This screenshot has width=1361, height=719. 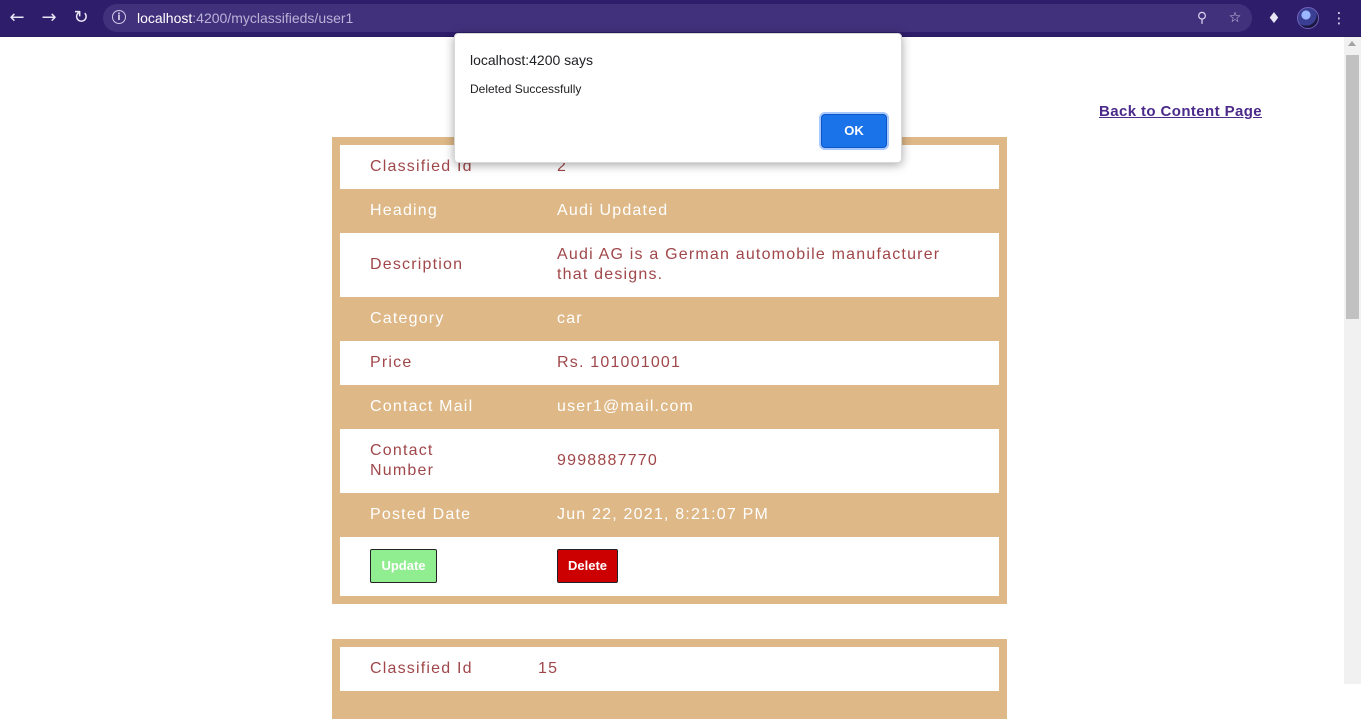 What do you see at coordinates (669, 461) in the screenshot?
I see `row-contact-number: Contact Number 9998887770` at bounding box center [669, 461].